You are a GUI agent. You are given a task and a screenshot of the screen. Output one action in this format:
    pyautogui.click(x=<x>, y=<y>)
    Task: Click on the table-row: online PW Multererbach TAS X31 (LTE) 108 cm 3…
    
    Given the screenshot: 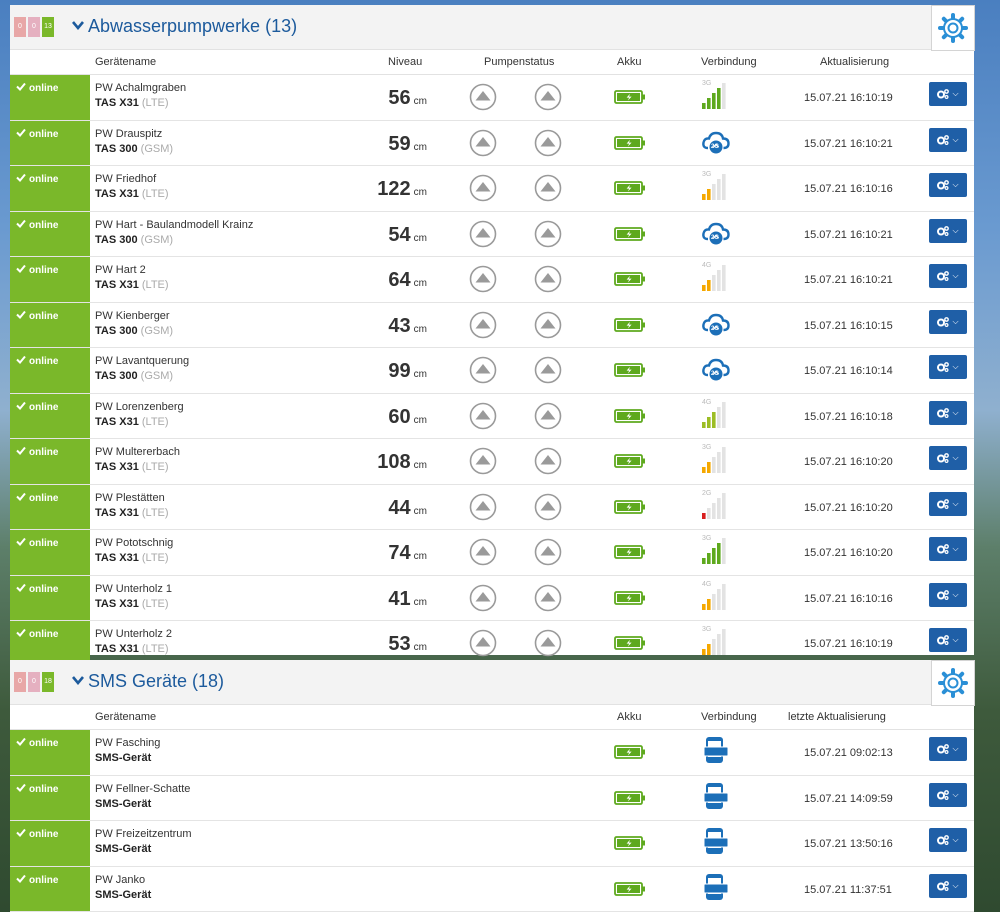 What is the action you would take?
    pyautogui.click(x=492, y=462)
    